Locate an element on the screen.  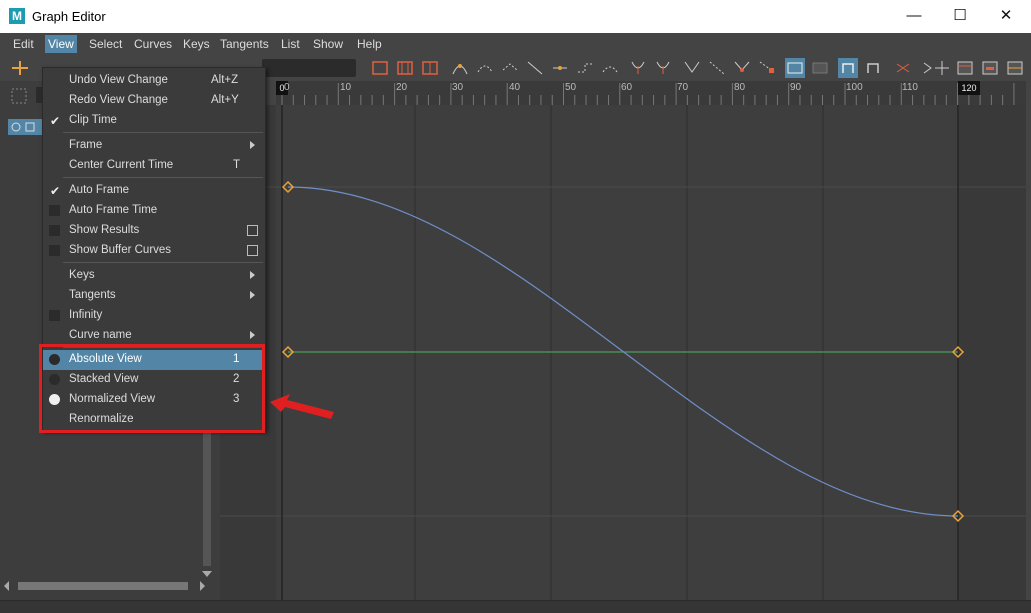
curve-name-label: Curve name is located at coordinates (100, 335).